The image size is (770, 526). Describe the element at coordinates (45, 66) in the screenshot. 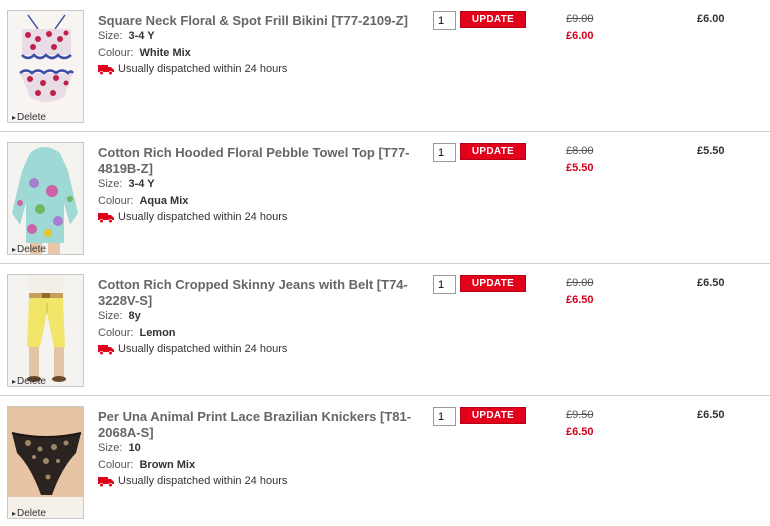

I see `bikini-product-image` at that location.